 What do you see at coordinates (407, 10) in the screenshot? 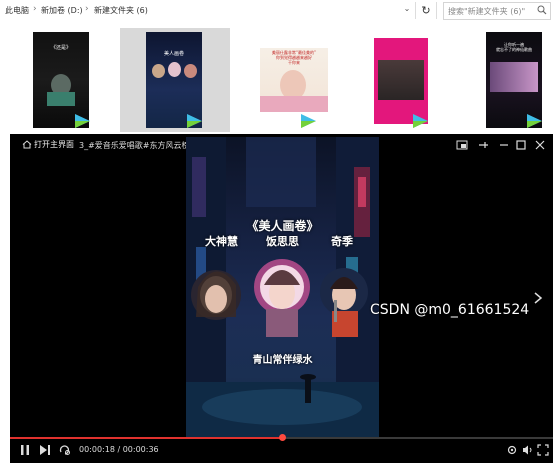
I see `chevron-down-icon: ⌄` at bounding box center [407, 10].